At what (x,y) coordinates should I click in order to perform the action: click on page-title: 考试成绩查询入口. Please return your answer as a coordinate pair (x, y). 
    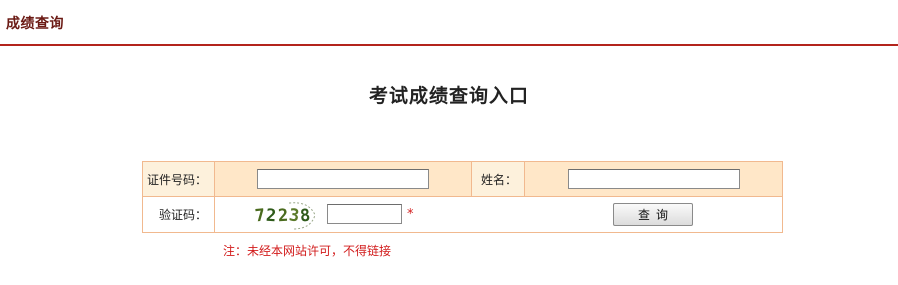
    Looking at the image, I should click on (448, 96).